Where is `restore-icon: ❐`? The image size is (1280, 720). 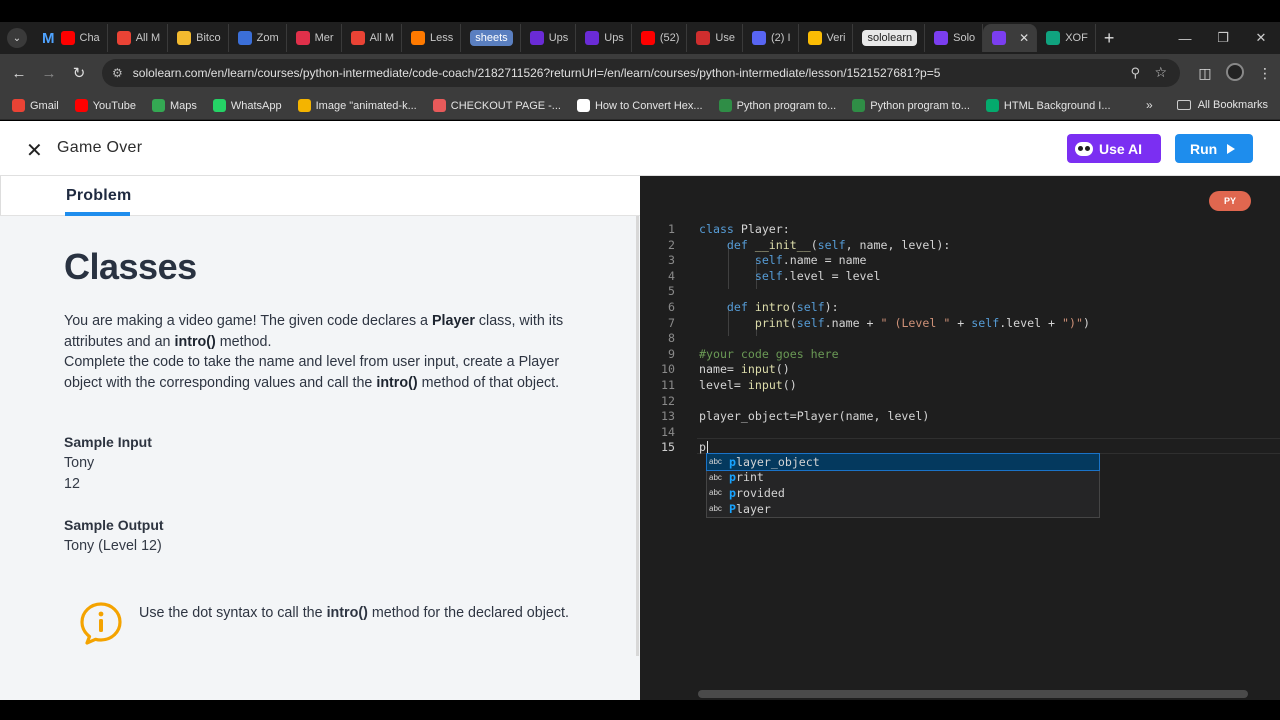 restore-icon: ❐ is located at coordinates (1223, 38).